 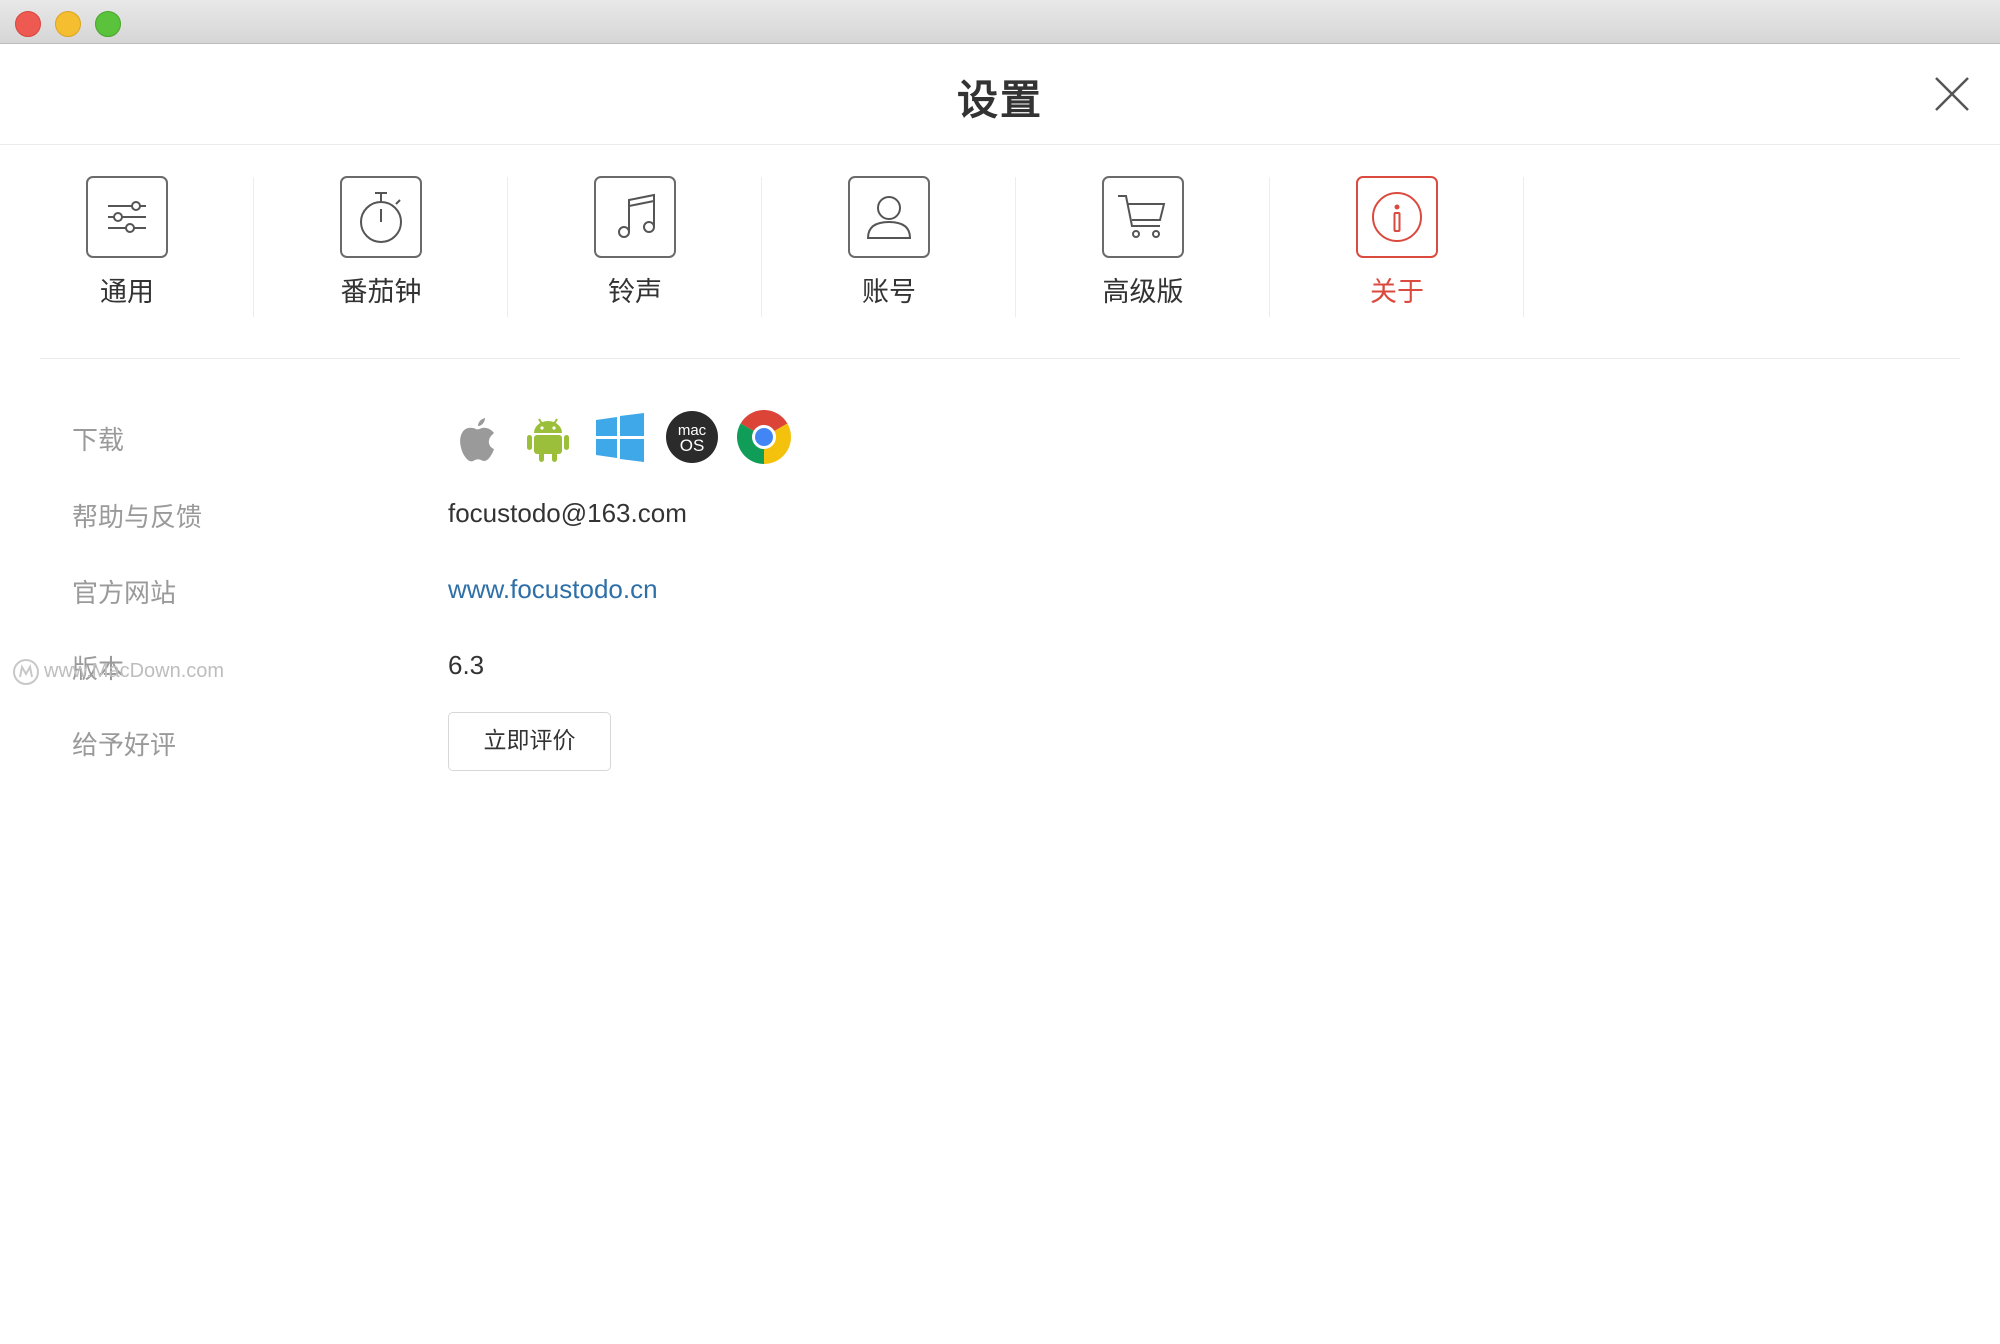 I want to click on window-minimize-button, so click(x=68, y=24).